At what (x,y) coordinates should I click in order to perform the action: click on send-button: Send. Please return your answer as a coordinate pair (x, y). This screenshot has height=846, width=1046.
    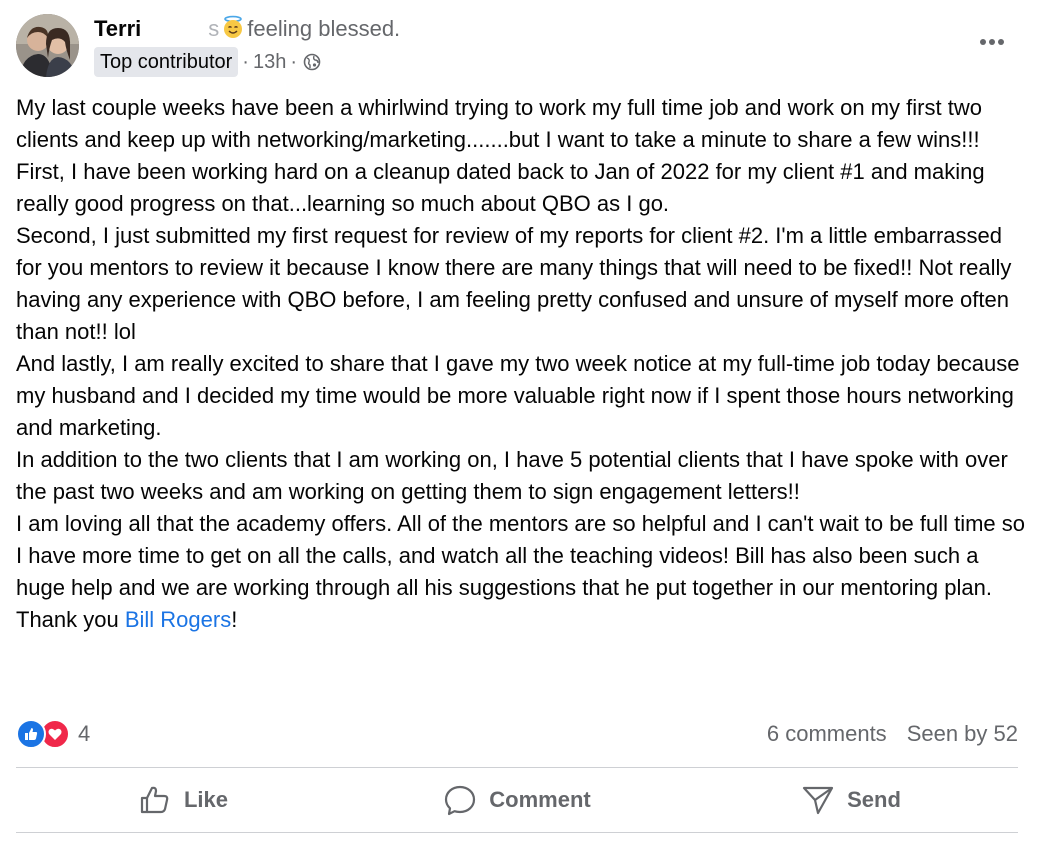
    Looking at the image, I should click on (851, 800).